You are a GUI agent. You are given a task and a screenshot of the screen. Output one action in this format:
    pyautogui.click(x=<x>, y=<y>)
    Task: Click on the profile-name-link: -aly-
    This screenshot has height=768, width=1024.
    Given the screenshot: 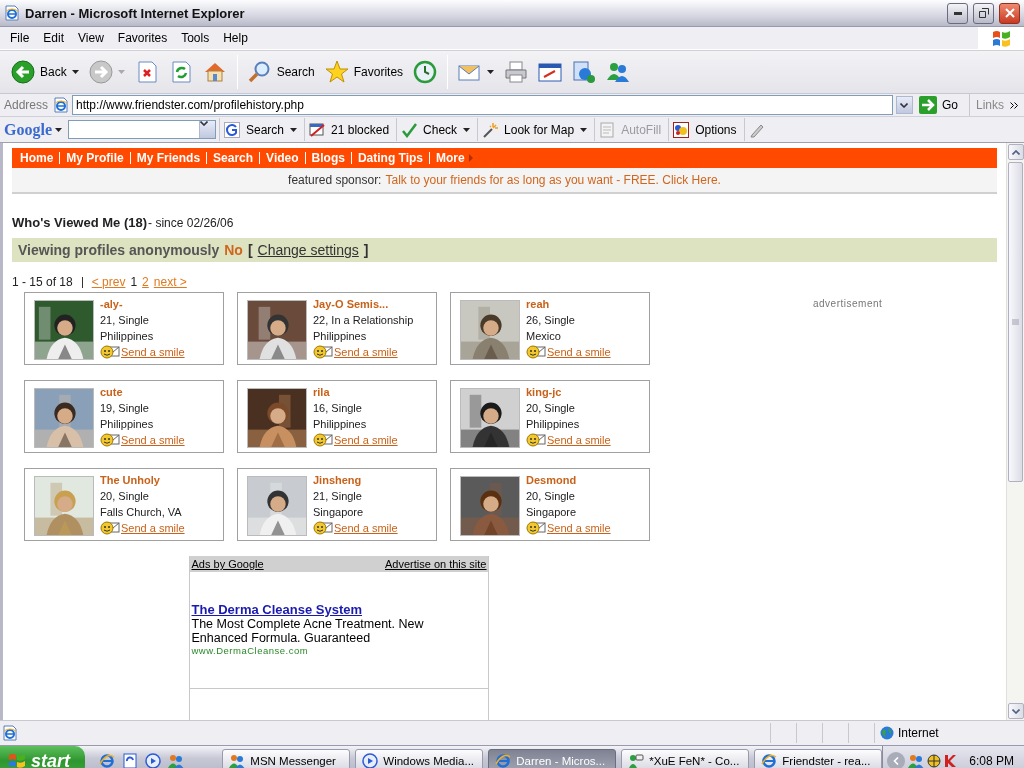 What is the action you would take?
    pyautogui.click(x=142, y=304)
    